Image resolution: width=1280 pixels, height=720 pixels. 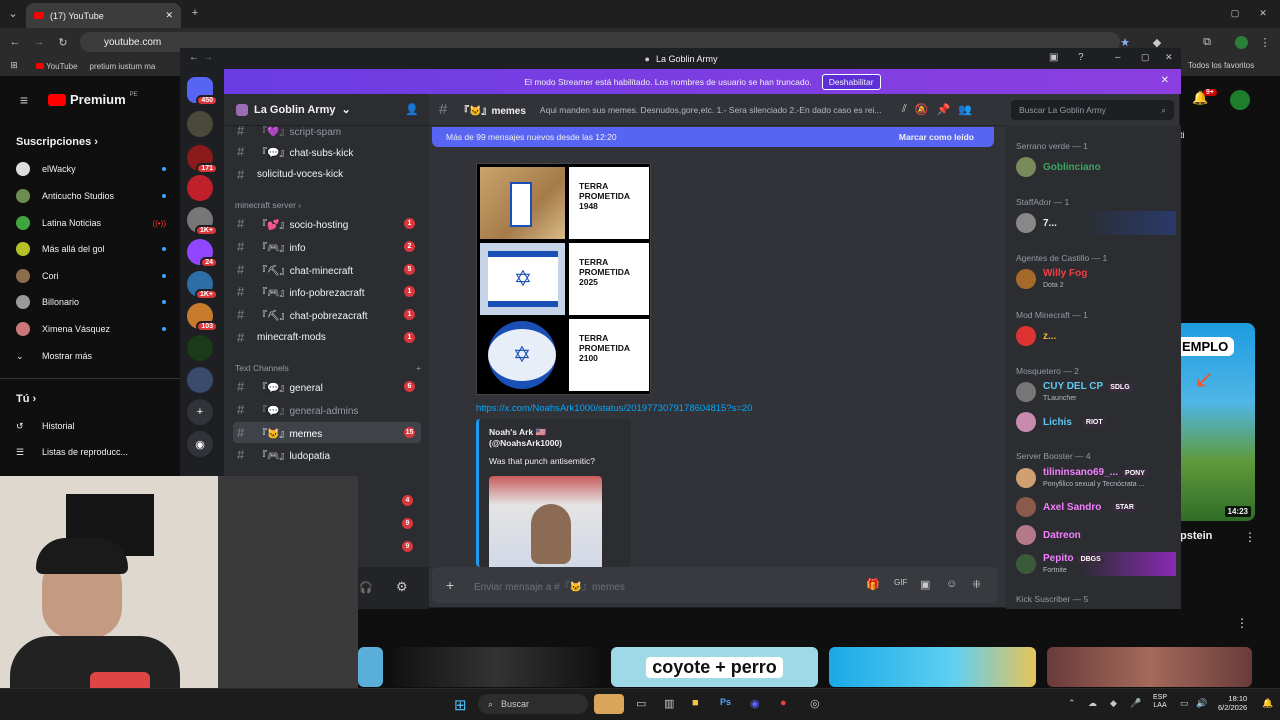 What do you see at coordinates (669, 703) in the screenshot?
I see `app-icon: ▥` at bounding box center [669, 703].